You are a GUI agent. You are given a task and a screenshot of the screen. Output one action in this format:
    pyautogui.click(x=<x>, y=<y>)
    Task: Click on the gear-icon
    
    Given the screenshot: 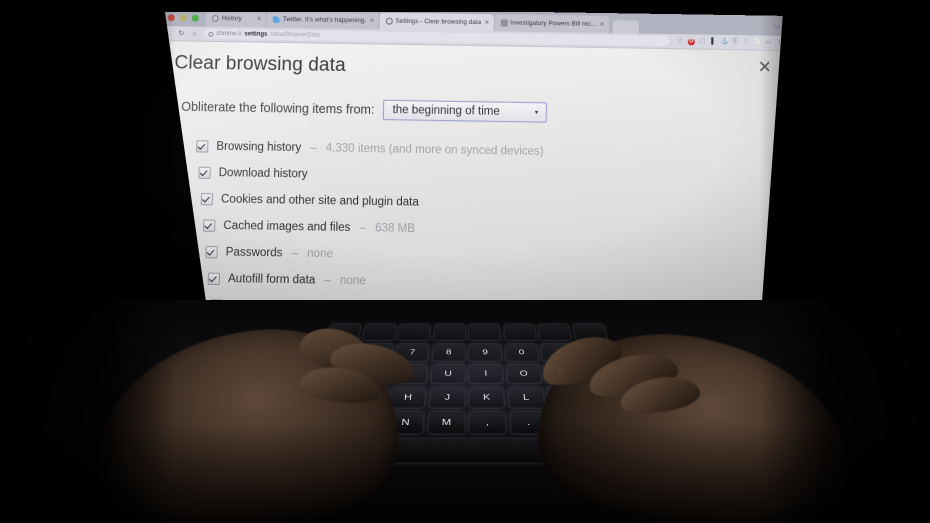 What is the action you would take?
    pyautogui.click(x=389, y=21)
    